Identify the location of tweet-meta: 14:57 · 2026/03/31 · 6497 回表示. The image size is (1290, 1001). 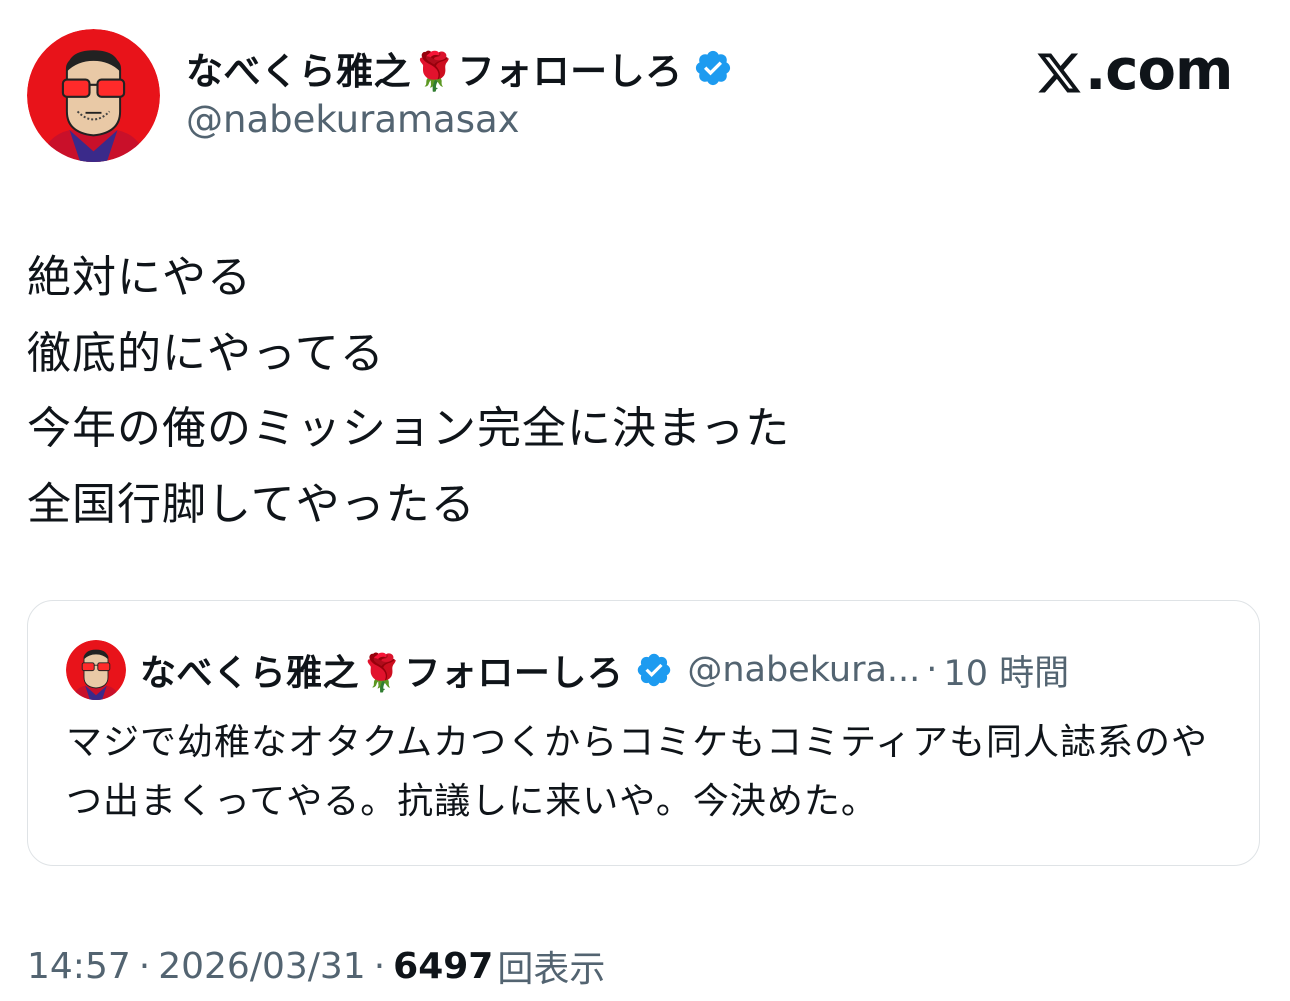
(316, 966).